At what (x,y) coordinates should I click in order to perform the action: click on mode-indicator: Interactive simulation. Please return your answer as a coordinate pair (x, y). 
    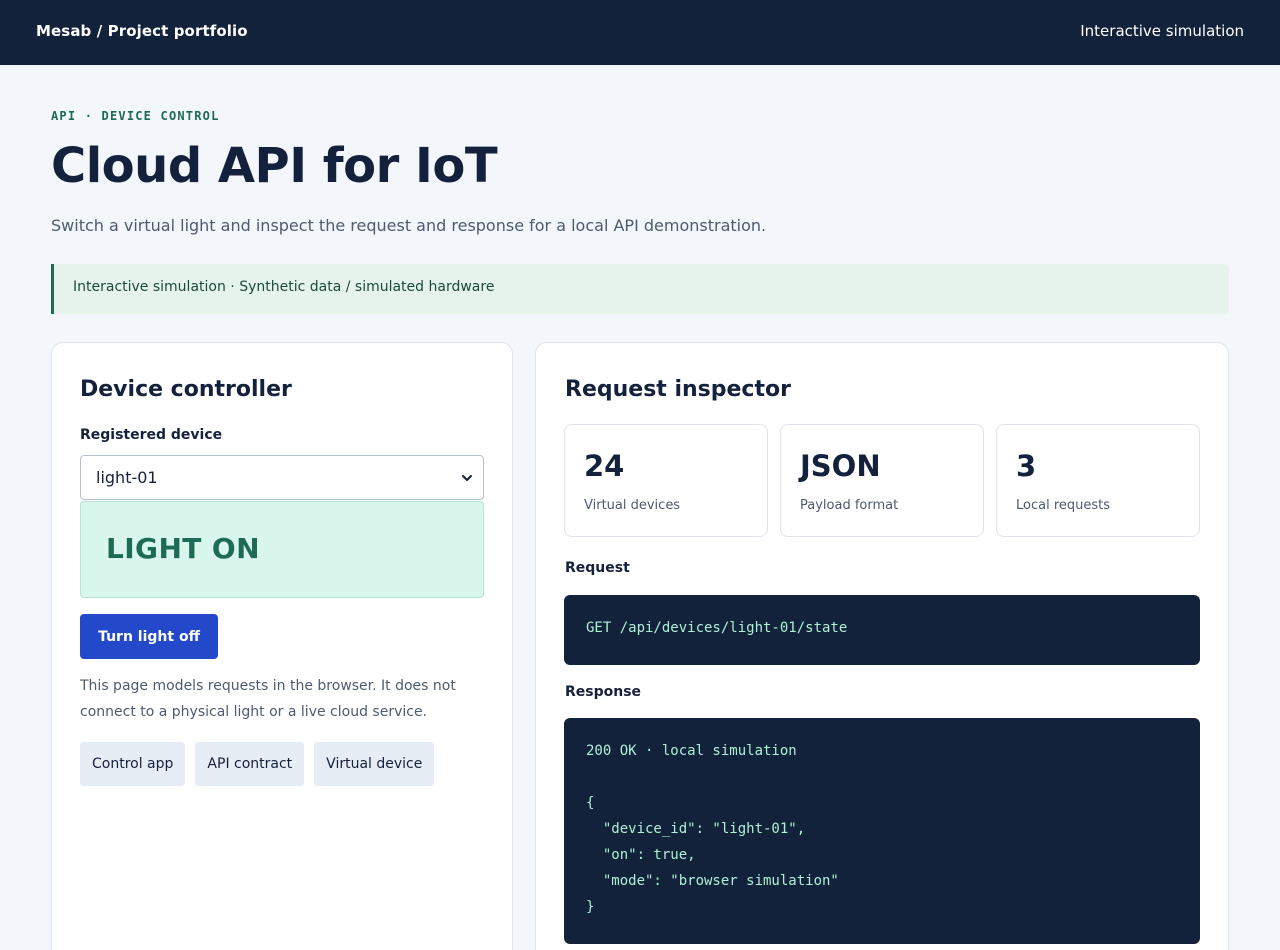
    Looking at the image, I should click on (1162, 31).